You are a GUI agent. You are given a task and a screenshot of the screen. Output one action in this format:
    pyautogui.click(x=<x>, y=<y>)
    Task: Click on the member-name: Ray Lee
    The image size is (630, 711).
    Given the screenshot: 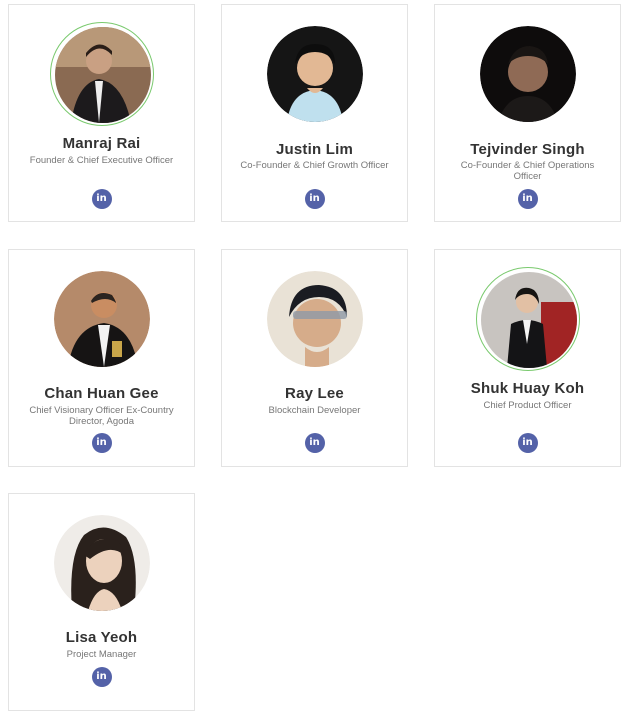 What is the action you would take?
    pyautogui.click(x=314, y=393)
    